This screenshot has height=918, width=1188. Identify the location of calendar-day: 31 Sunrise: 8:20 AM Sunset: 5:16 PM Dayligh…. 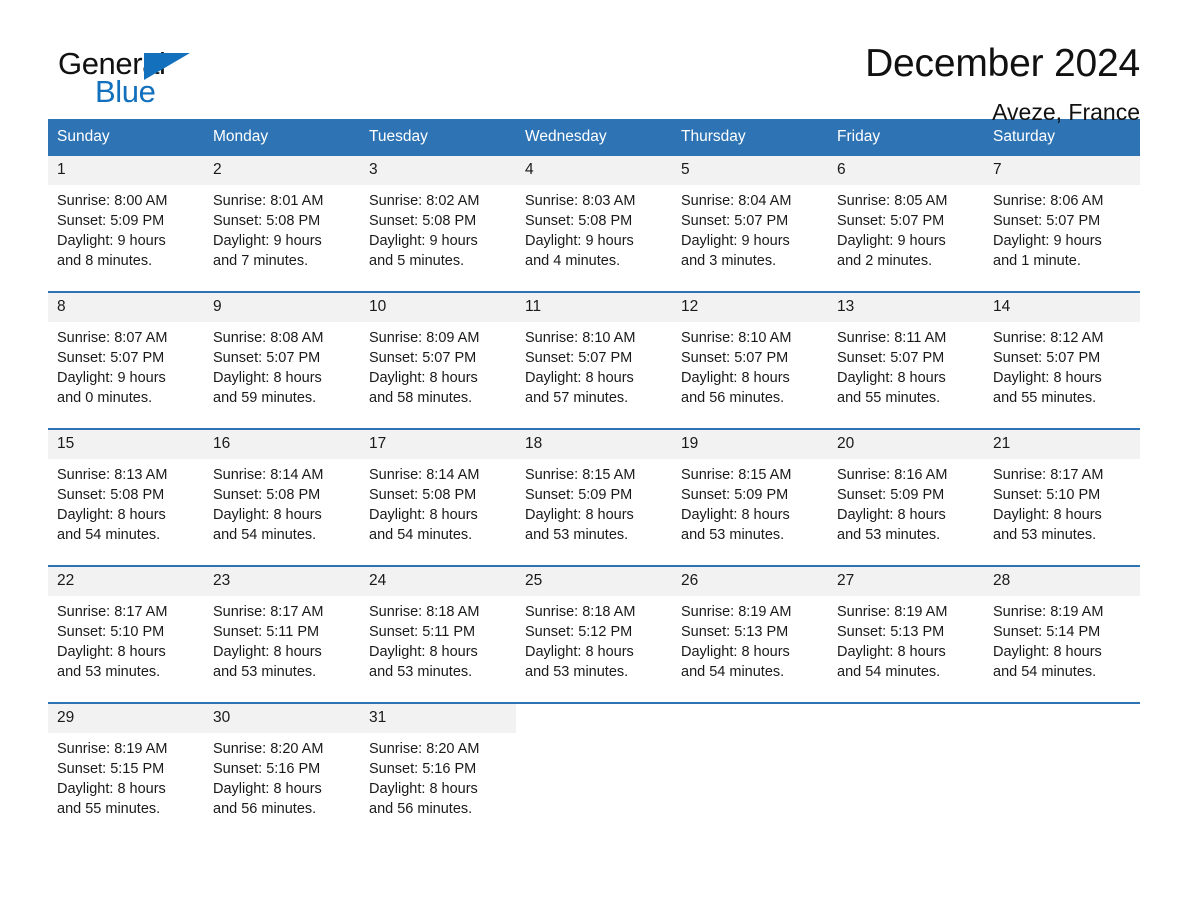
(438, 771).